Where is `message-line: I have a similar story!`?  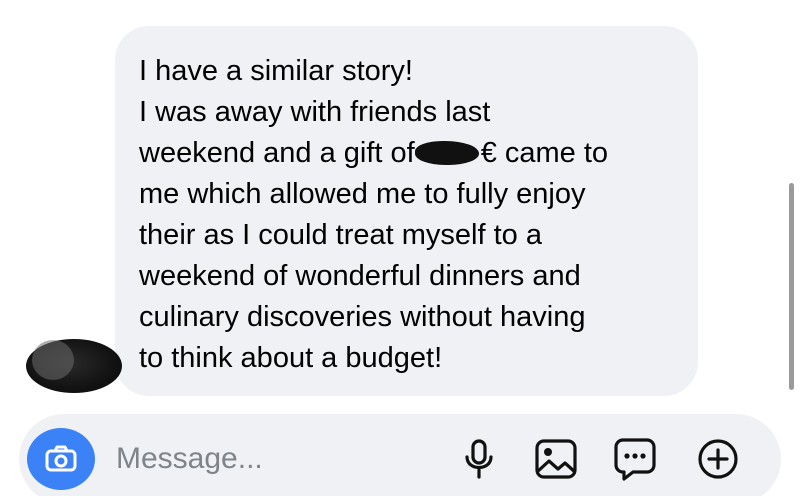
message-line: I have a similar story! is located at coordinates (276, 71).